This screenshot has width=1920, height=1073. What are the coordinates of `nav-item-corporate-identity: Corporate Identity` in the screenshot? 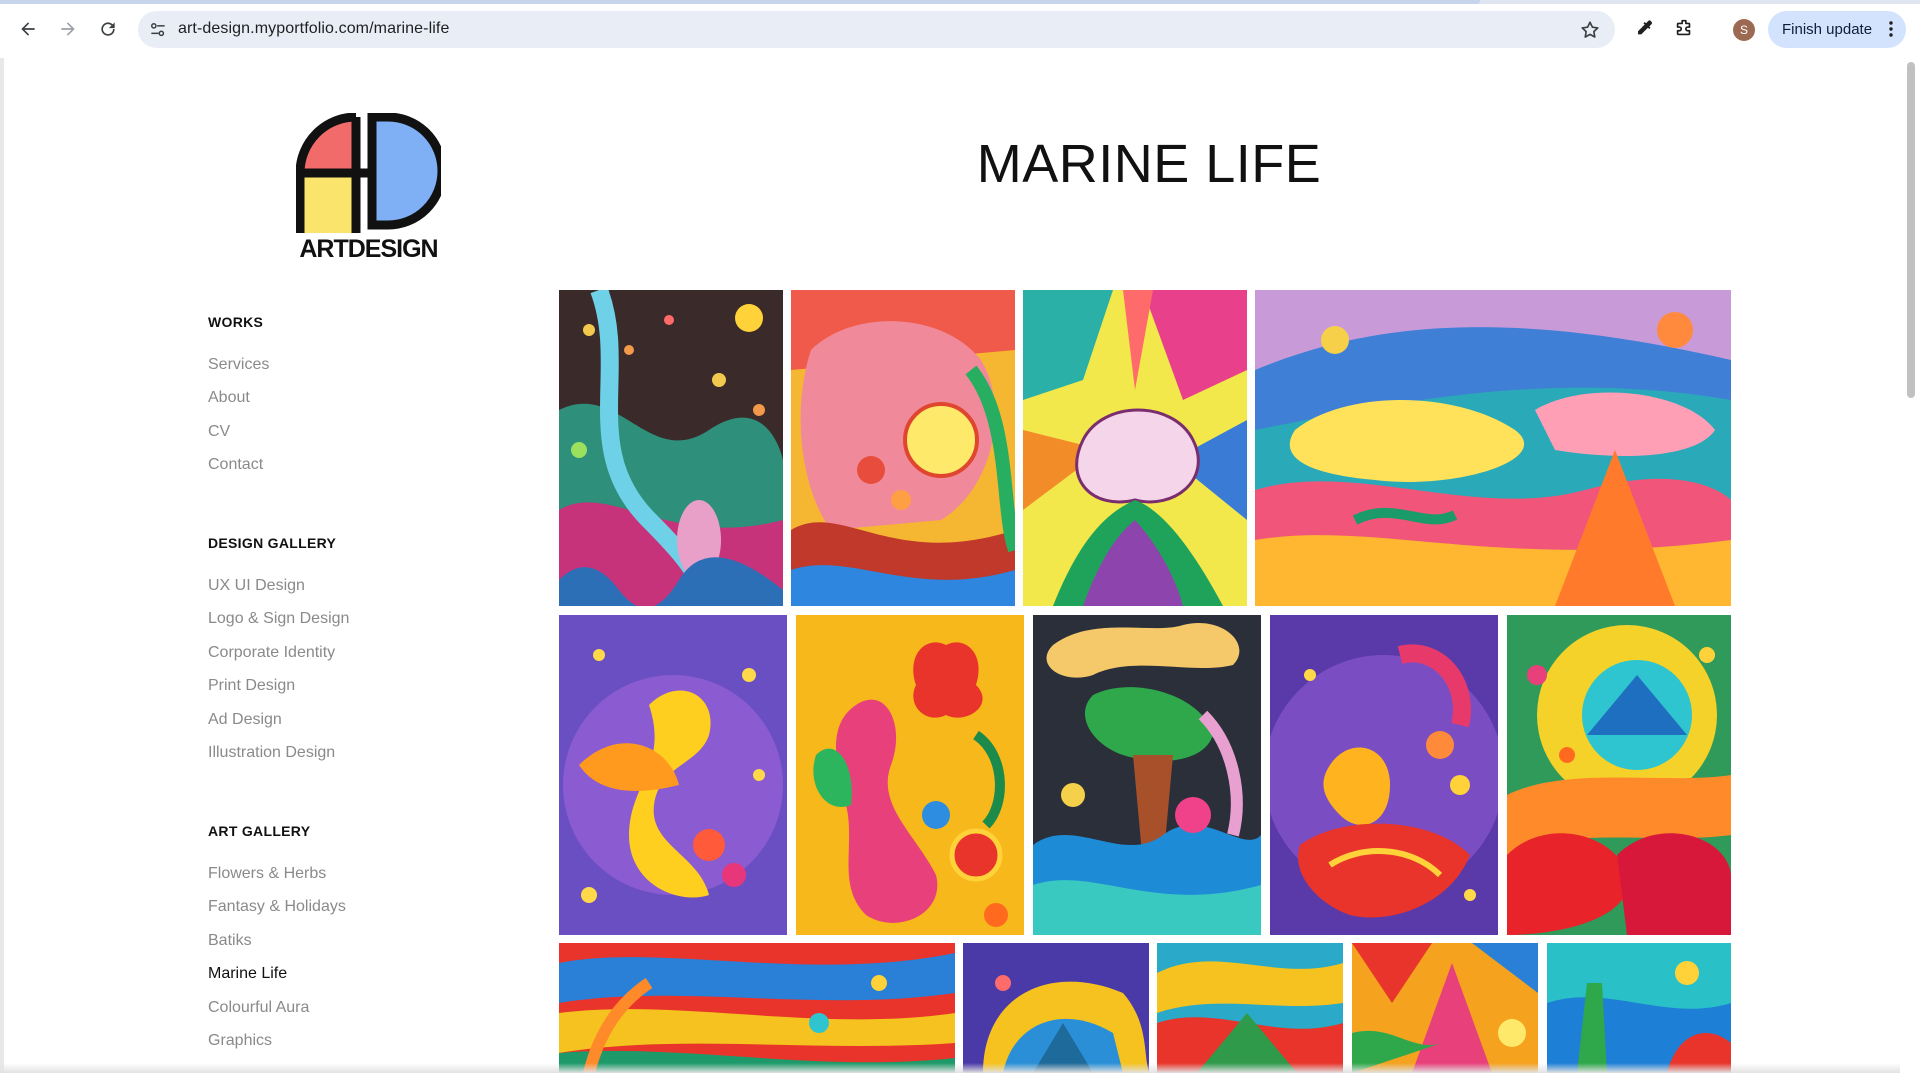 It's located at (271, 653).